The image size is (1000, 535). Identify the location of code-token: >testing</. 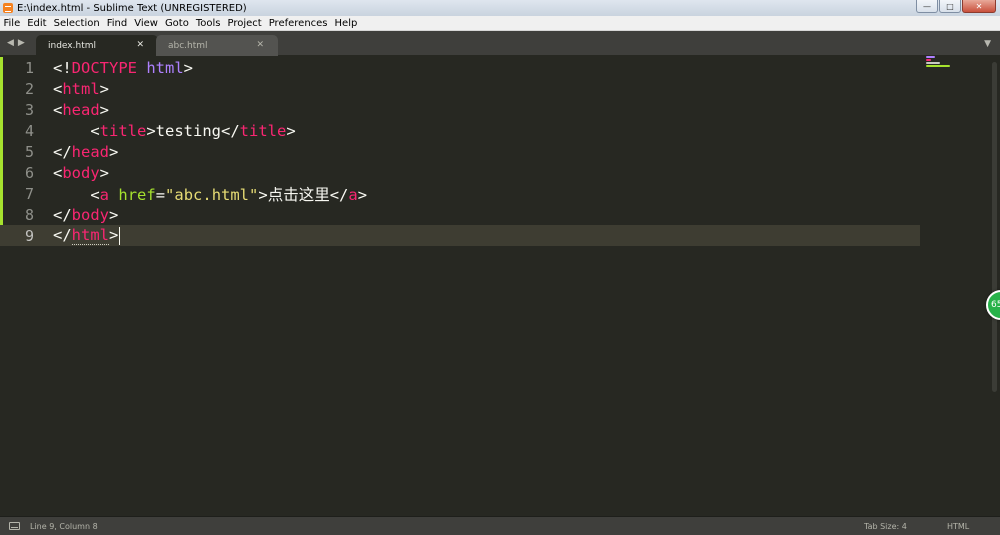
(193, 130).